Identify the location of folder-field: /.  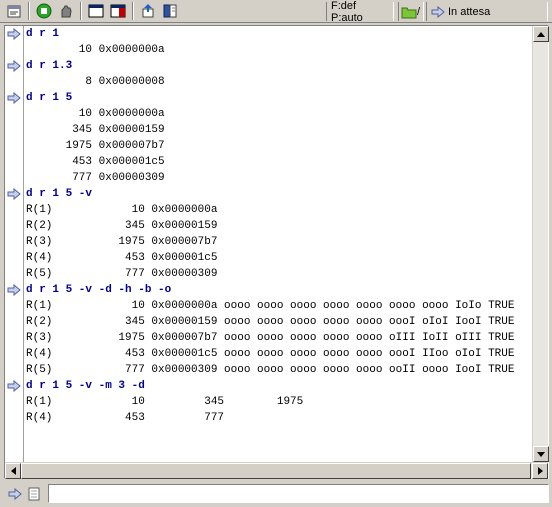
(411, 11).